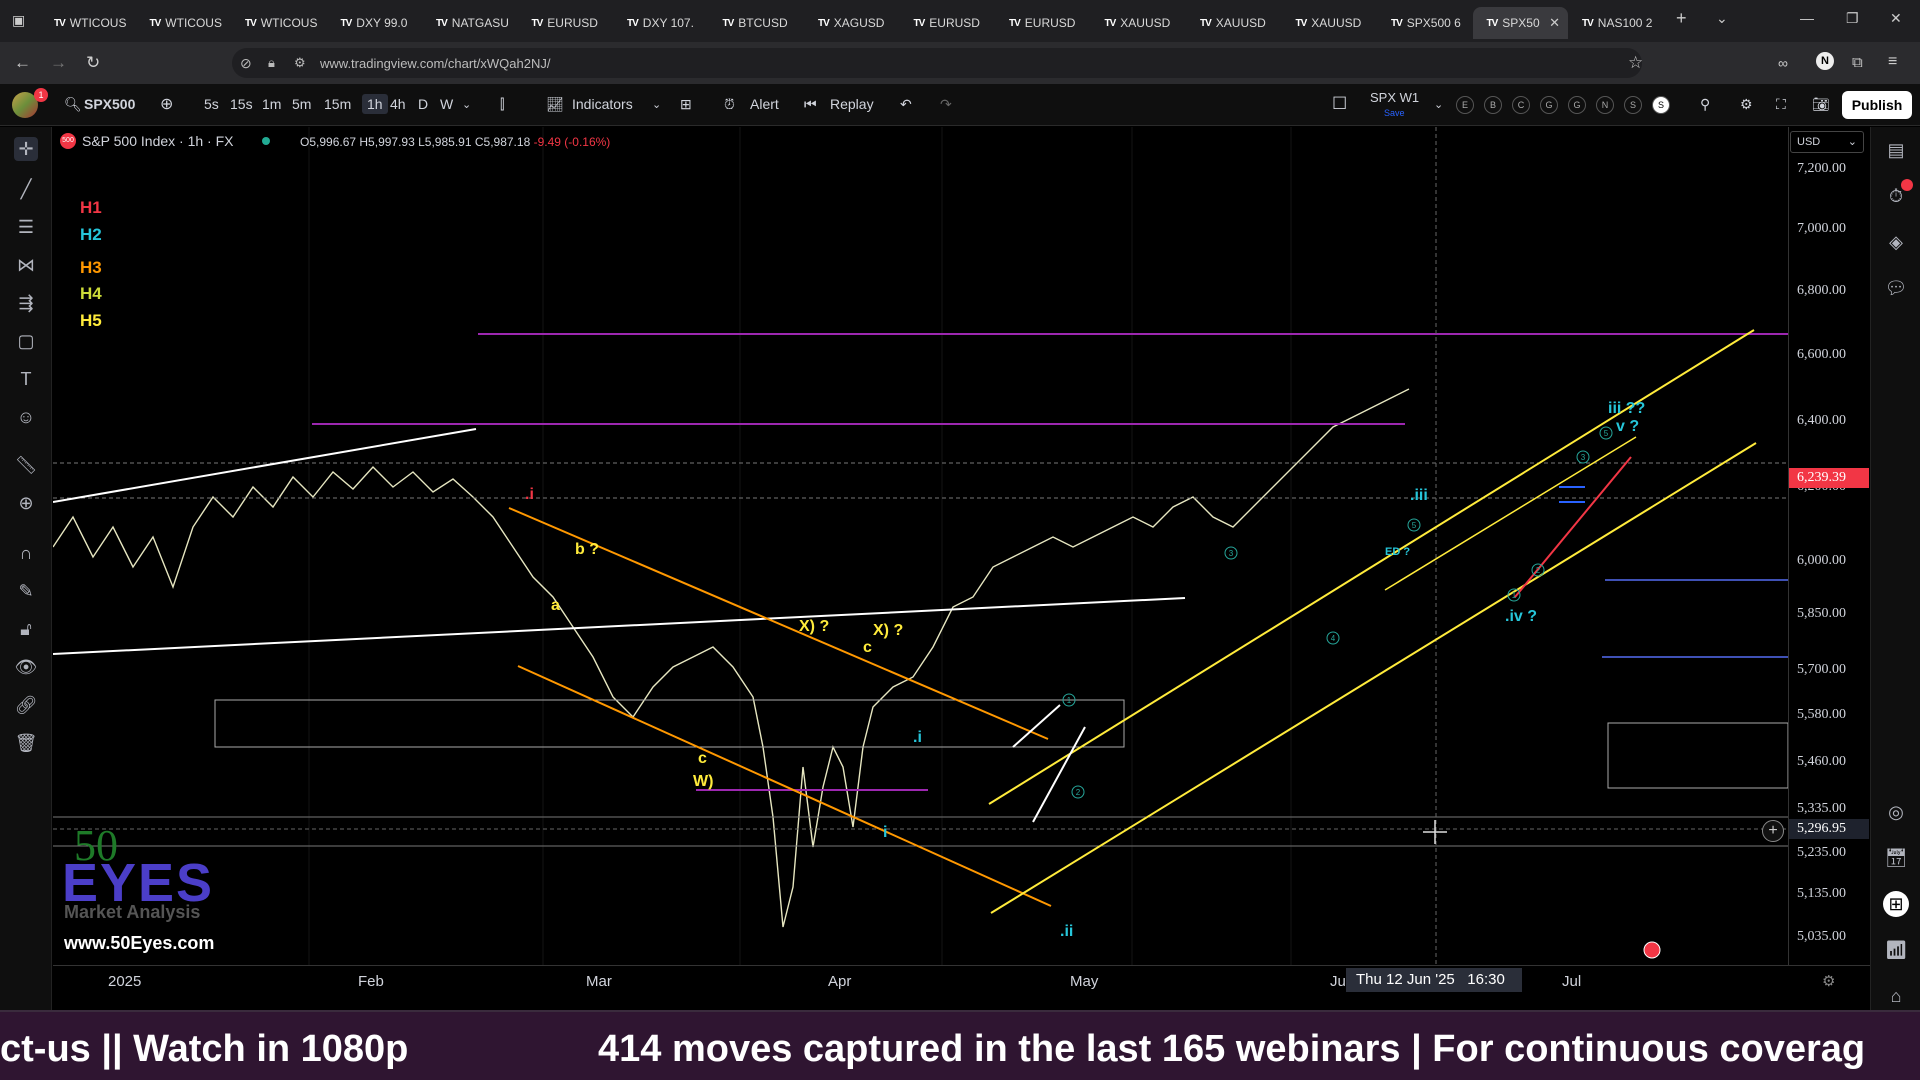 This screenshot has height=1080, width=1920. I want to click on wave-label: W), so click(703, 781).